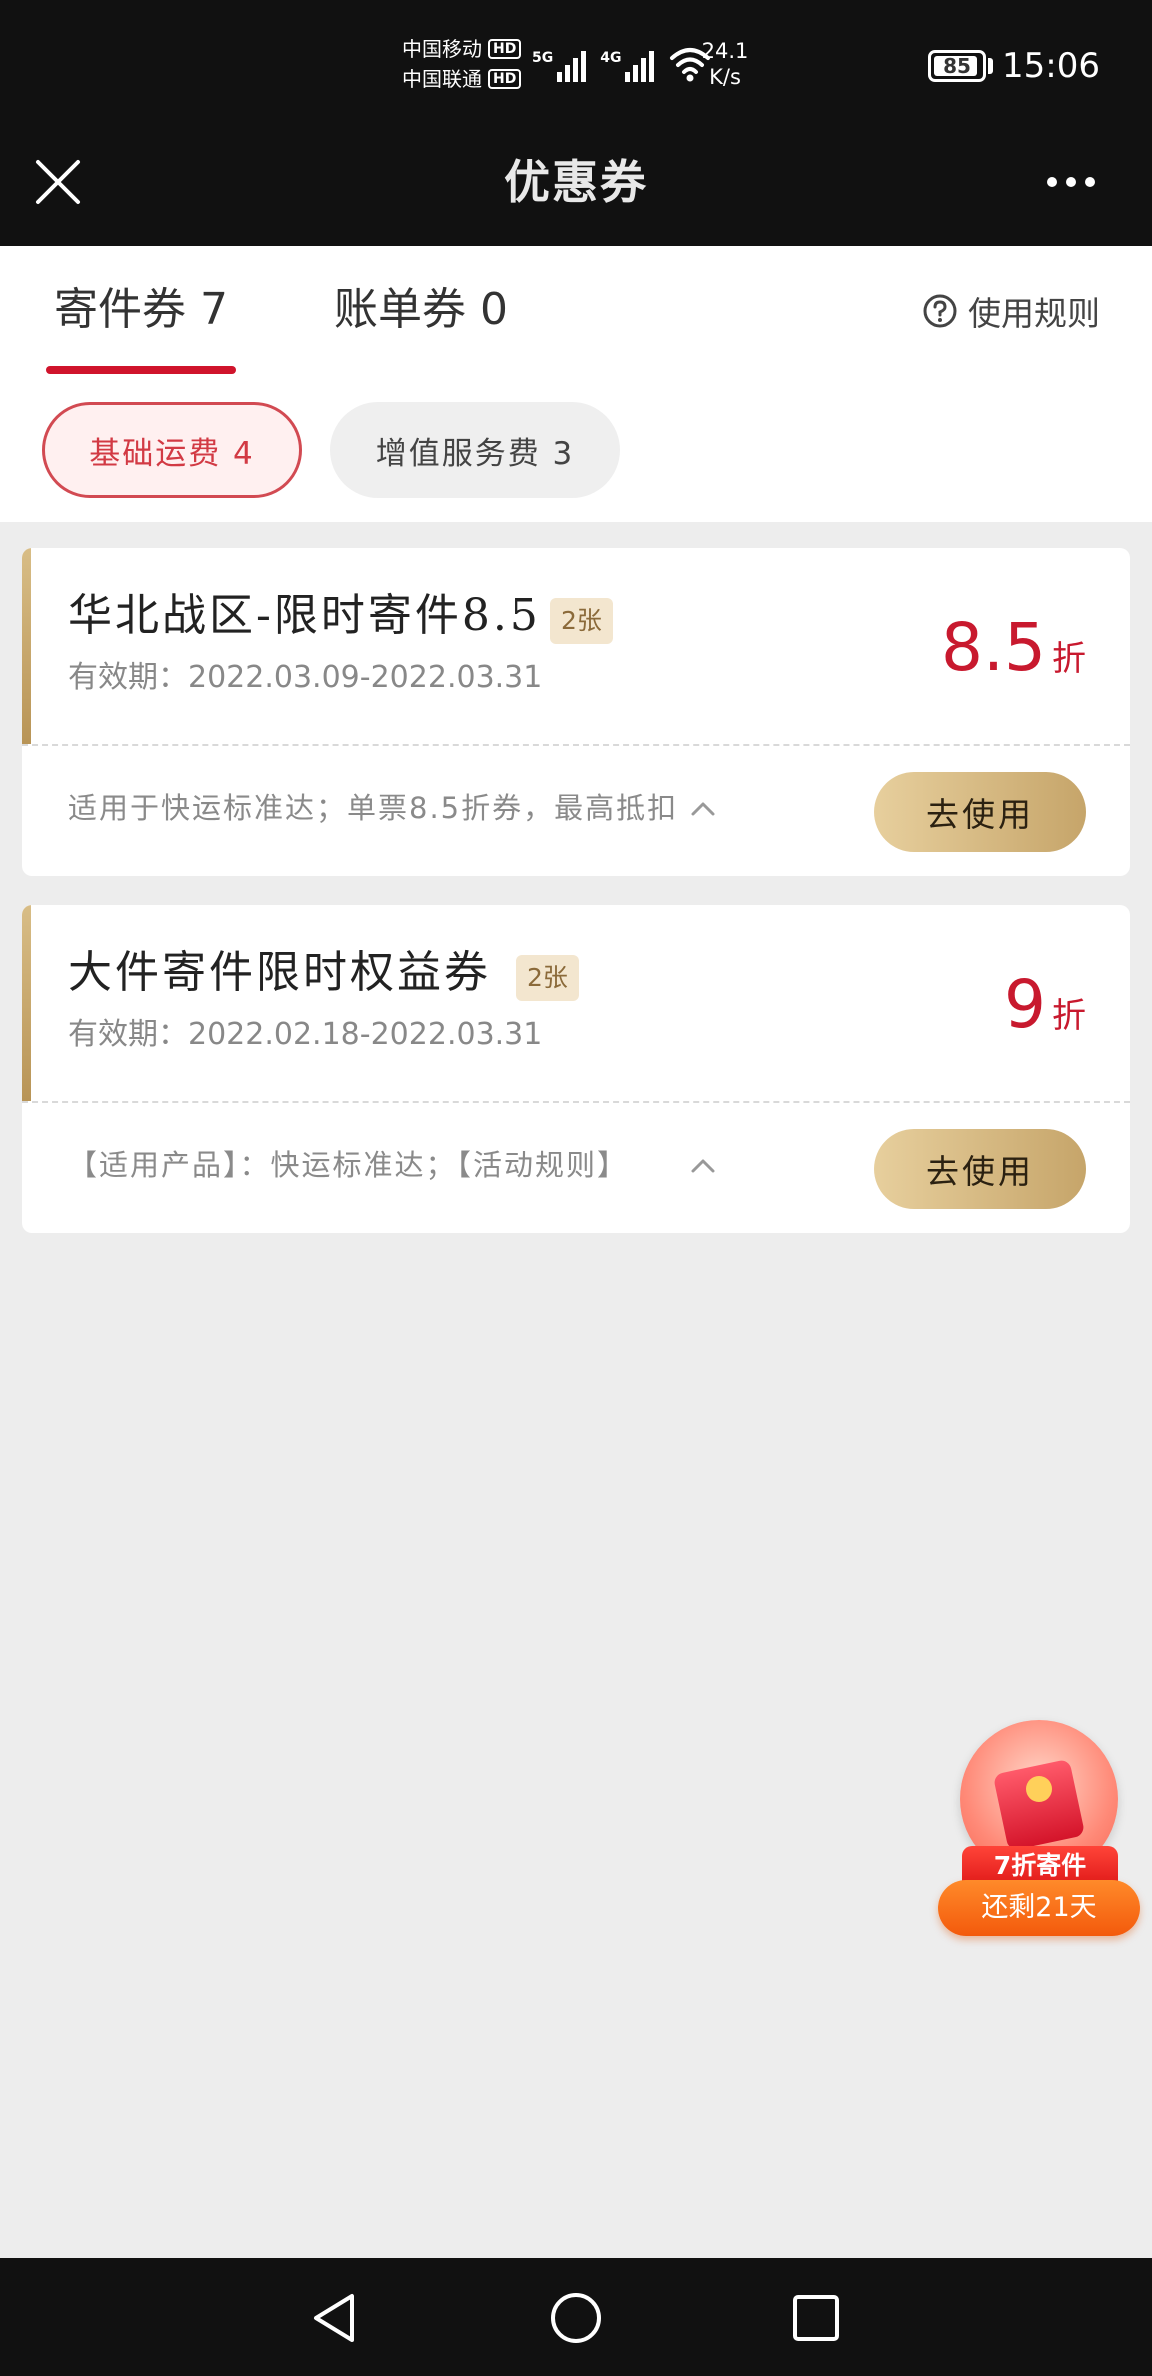  Describe the element at coordinates (1071, 182) in the screenshot. I see `more-icon` at that location.